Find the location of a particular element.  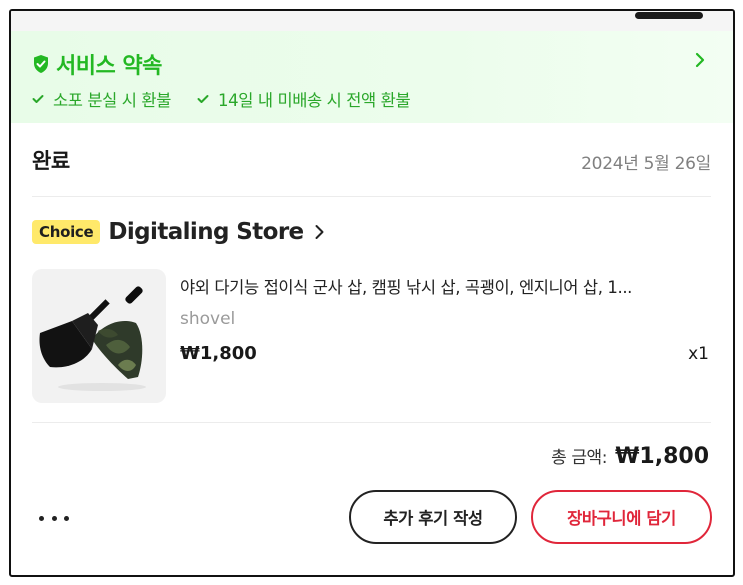

promise-item: 소포 분실 시 환불 is located at coordinates (101, 99).